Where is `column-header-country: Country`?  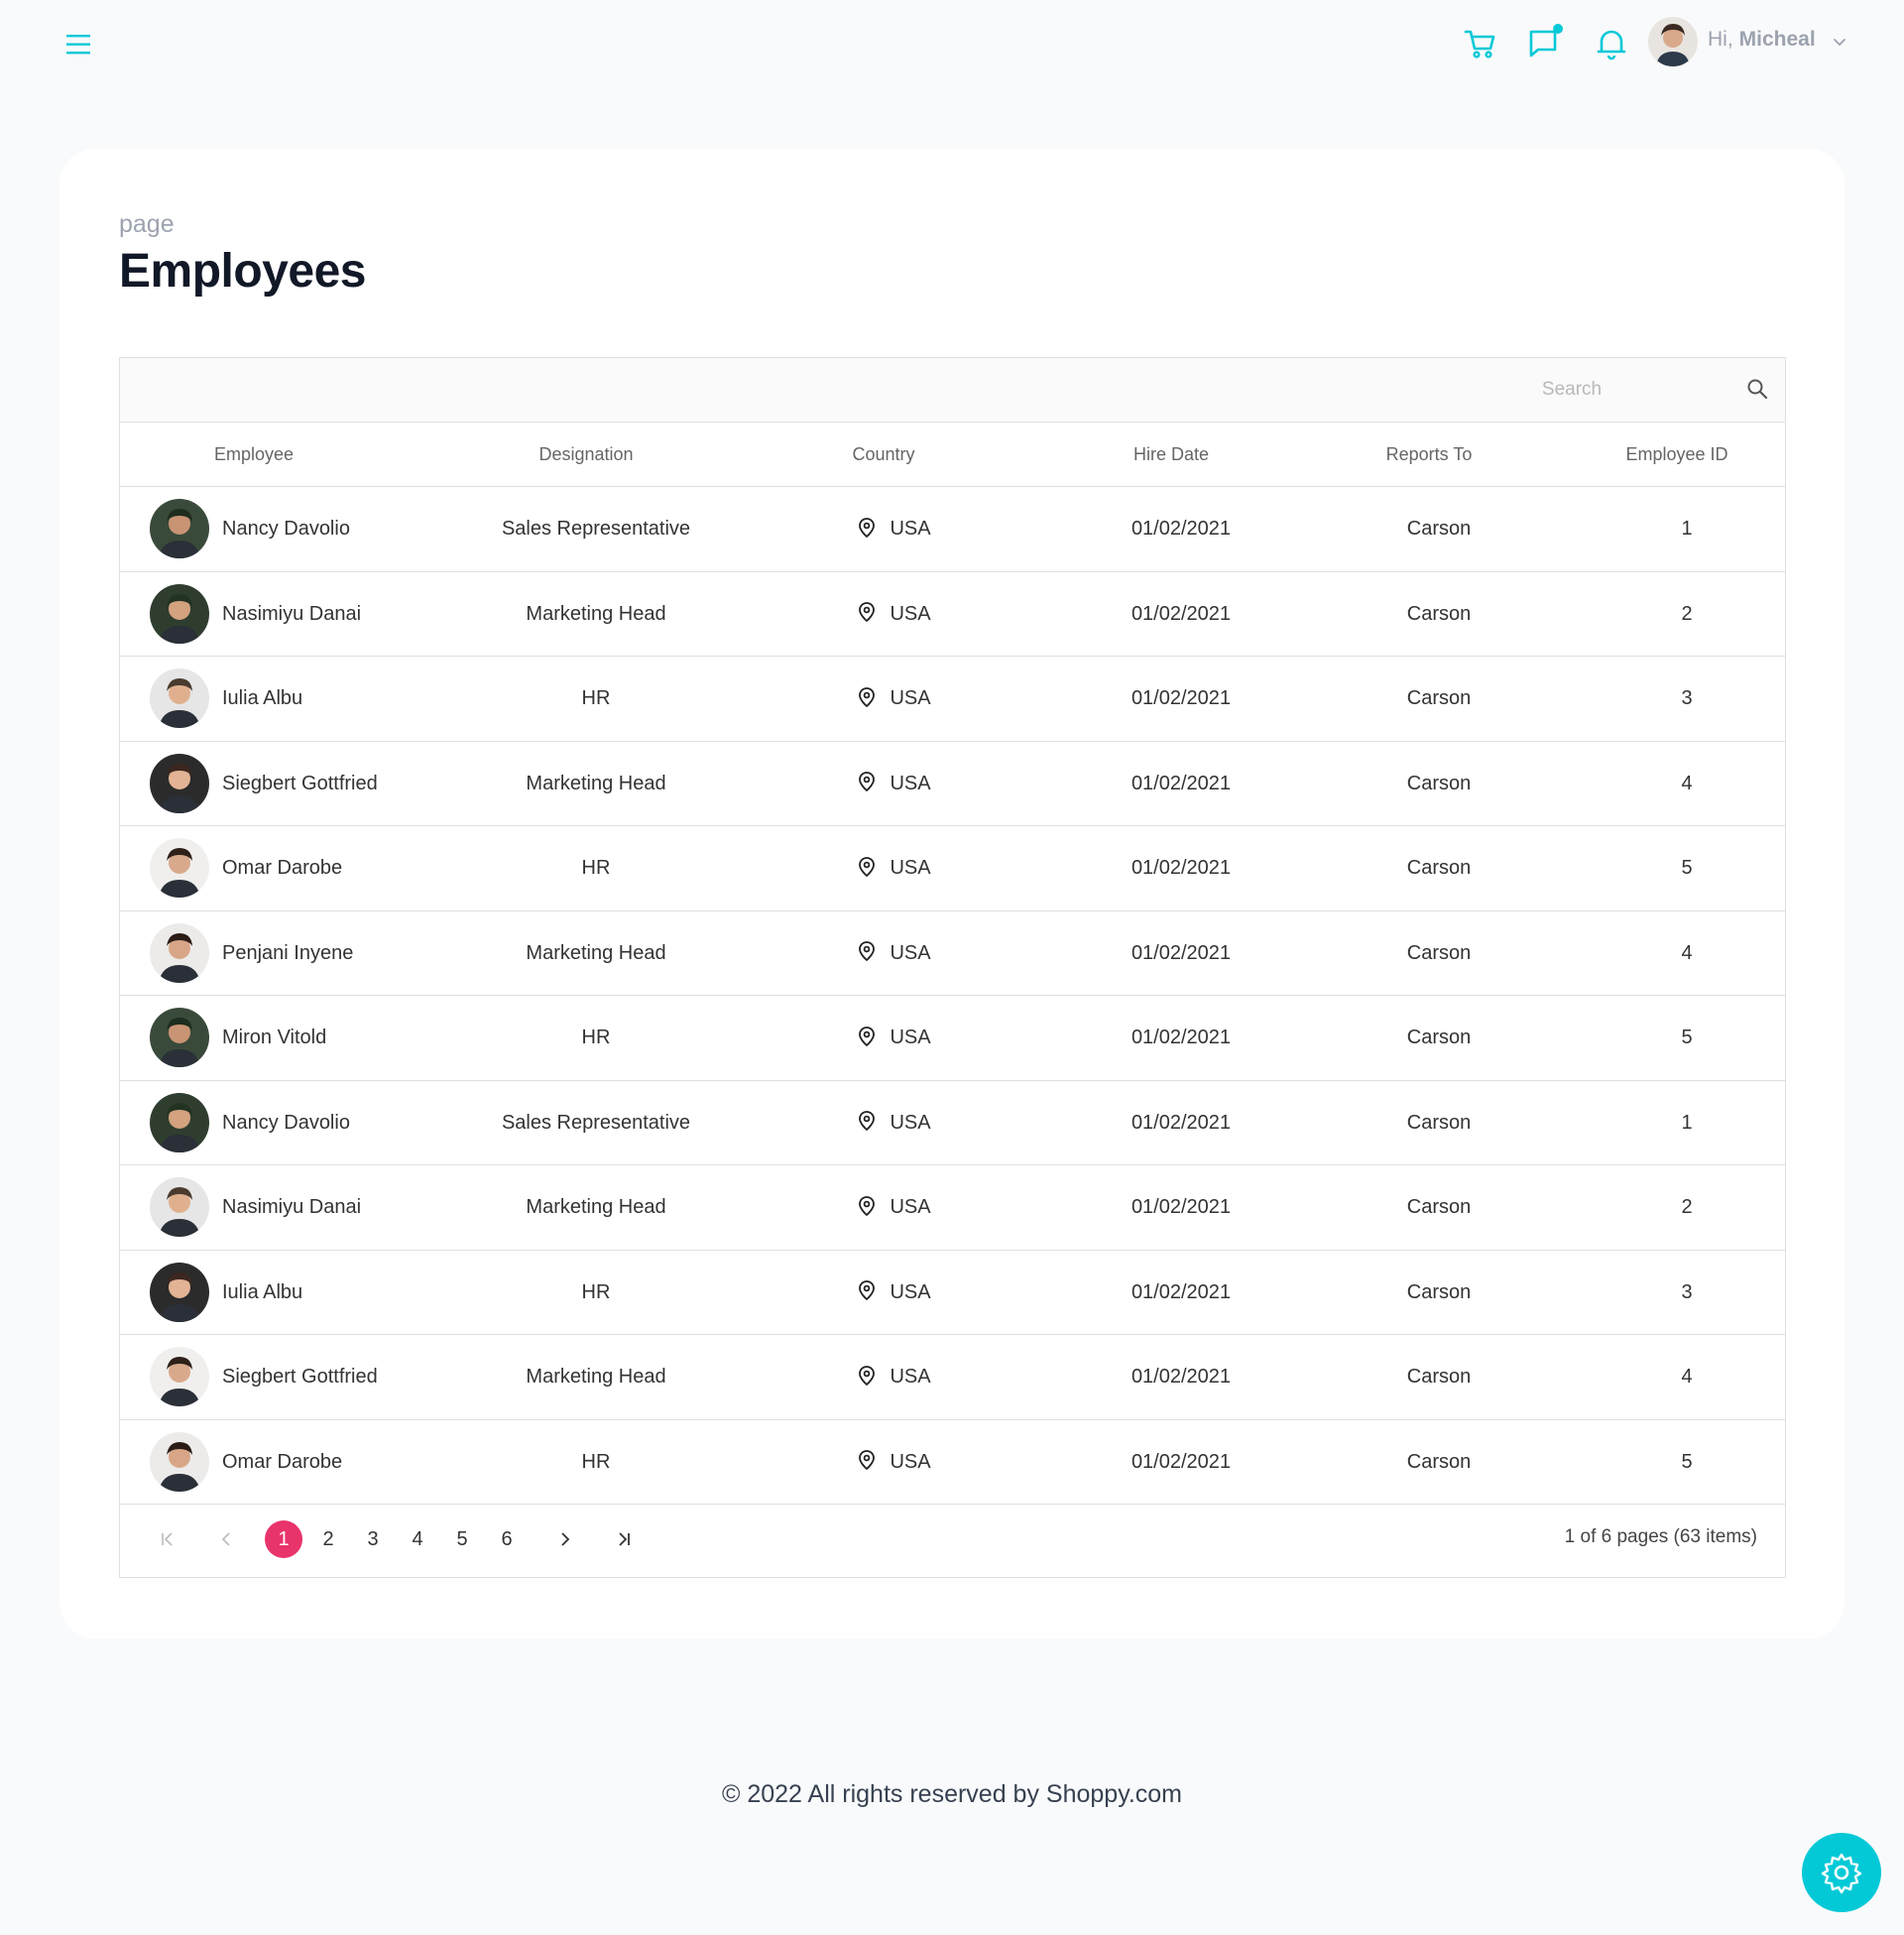
column-header-country: Country is located at coordinates (883, 455).